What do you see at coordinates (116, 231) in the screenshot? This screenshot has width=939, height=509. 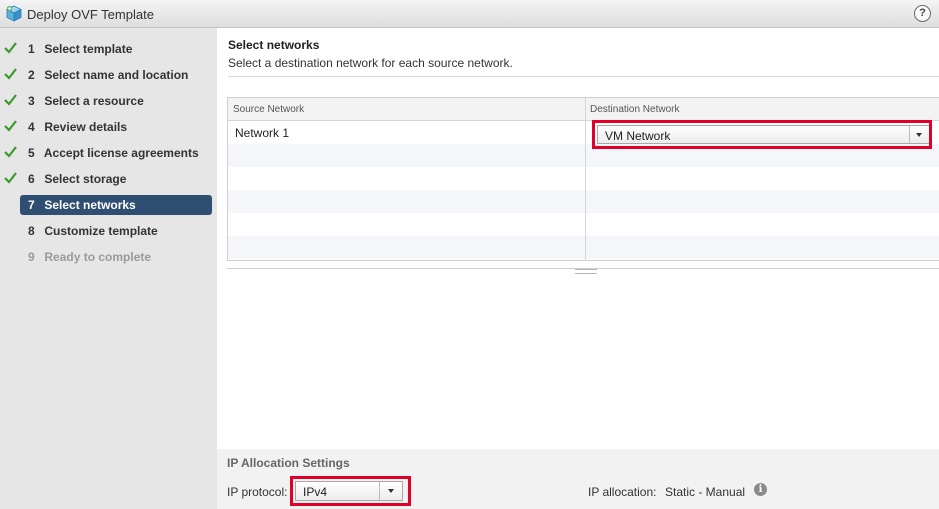 I see `step-customize-template: 8 Customize template` at bounding box center [116, 231].